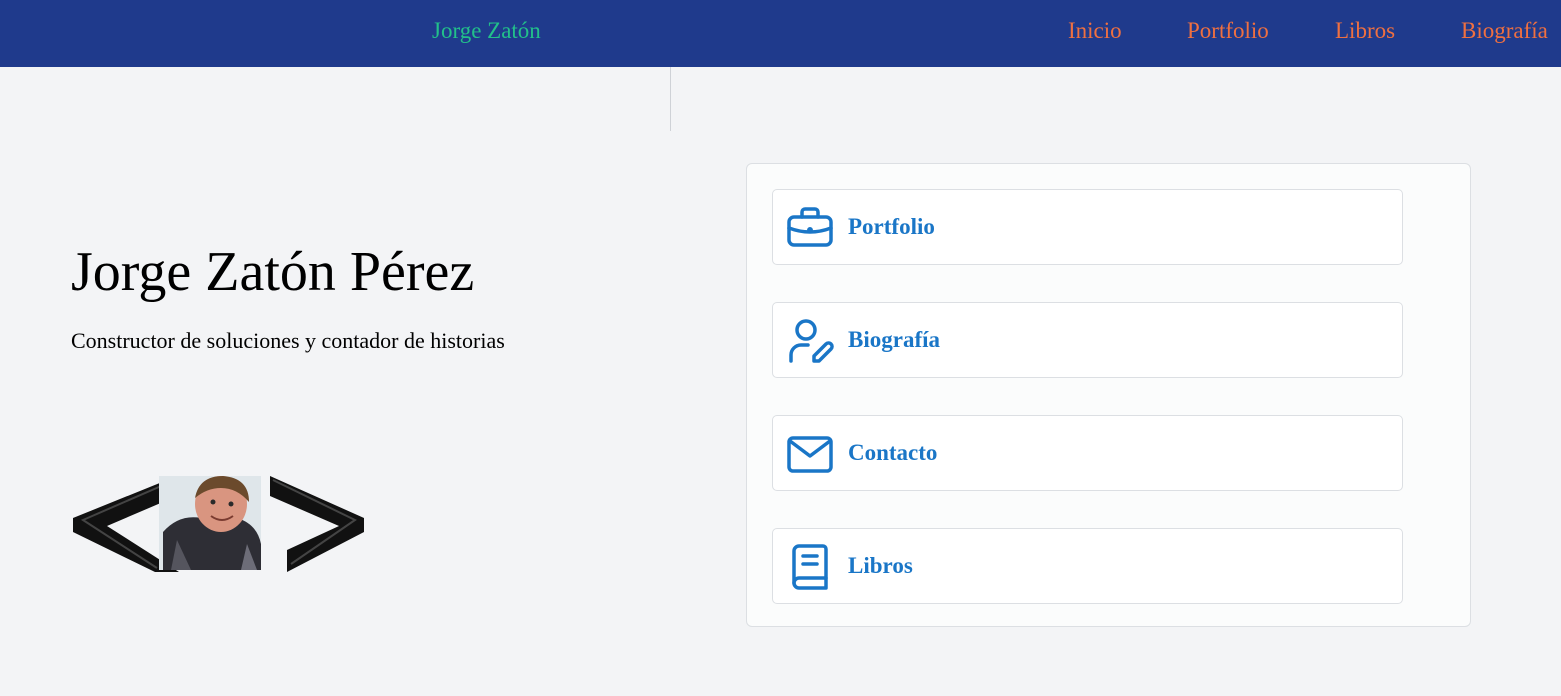  Describe the element at coordinates (811, 341) in the screenshot. I see `user-edit-icon` at that location.